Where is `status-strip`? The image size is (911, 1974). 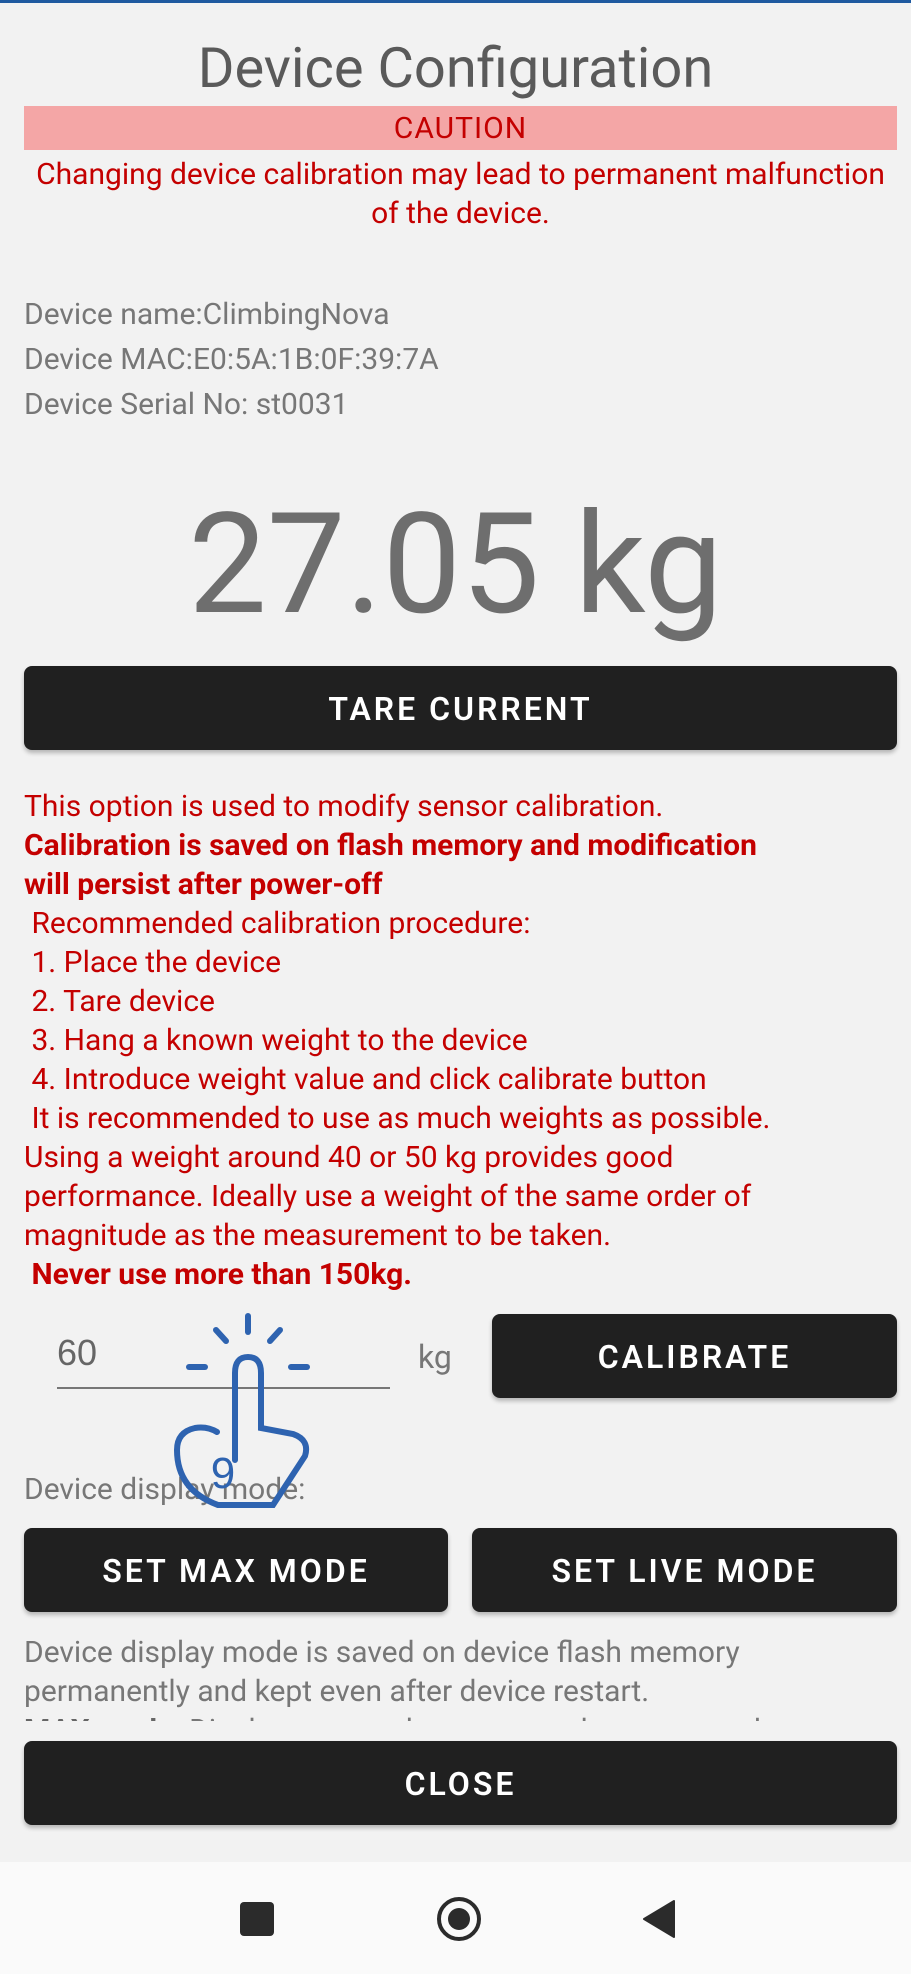
status-strip is located at coordinates (455, 1).